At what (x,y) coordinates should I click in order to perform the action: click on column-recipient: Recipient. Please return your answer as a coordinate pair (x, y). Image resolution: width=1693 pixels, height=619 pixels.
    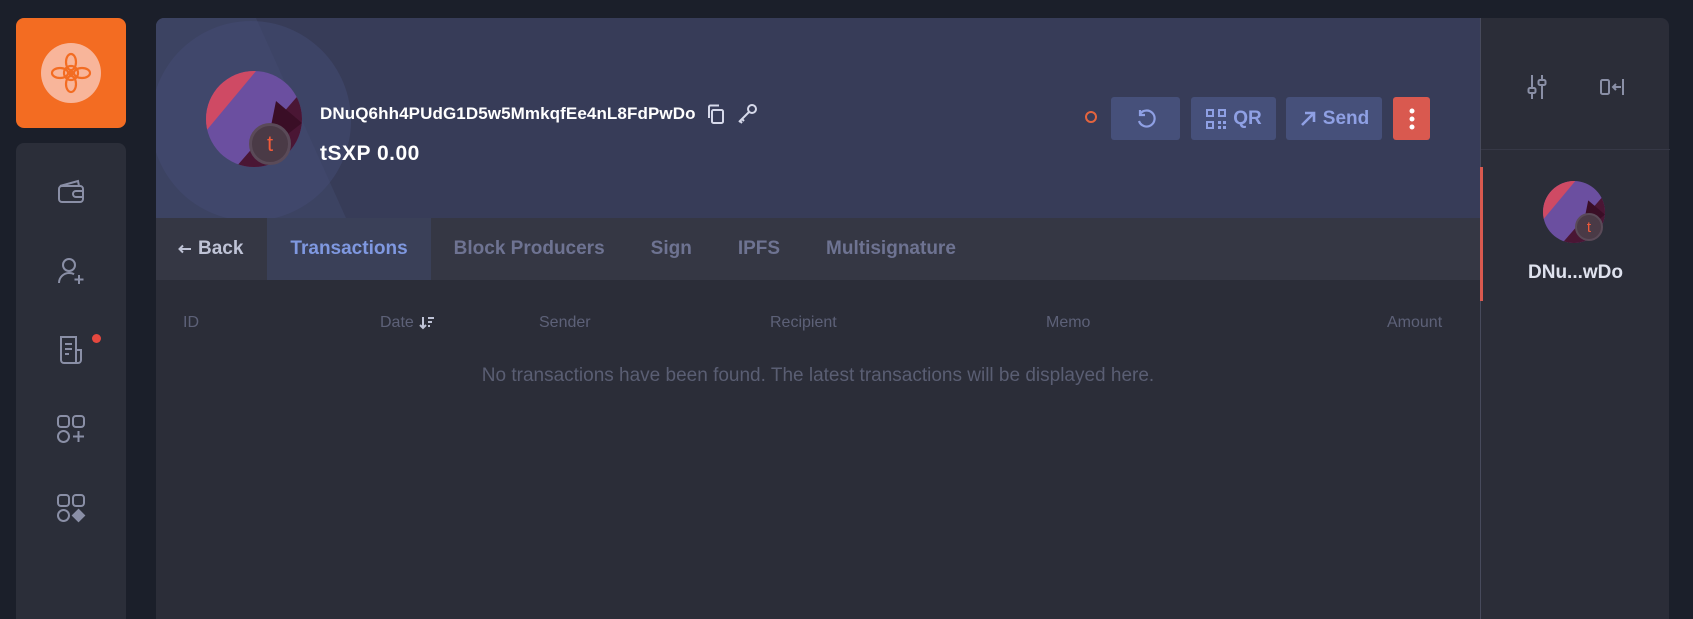
    Looking at the image, I should click on (803, 323).